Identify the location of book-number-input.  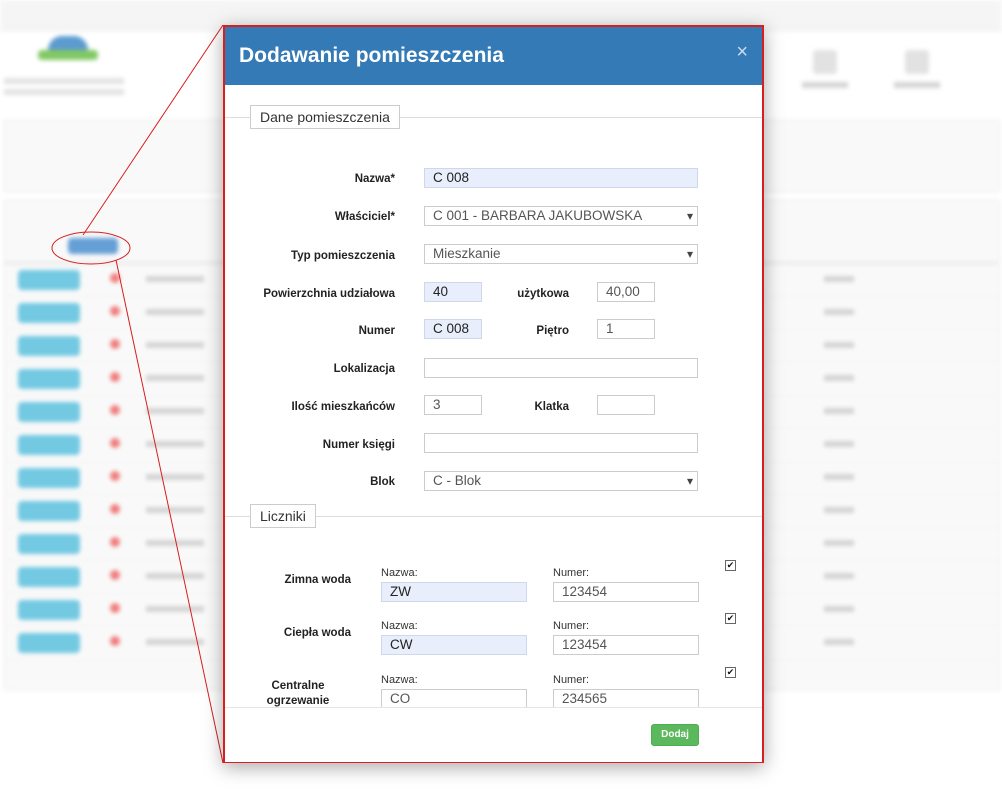
(561, 443).